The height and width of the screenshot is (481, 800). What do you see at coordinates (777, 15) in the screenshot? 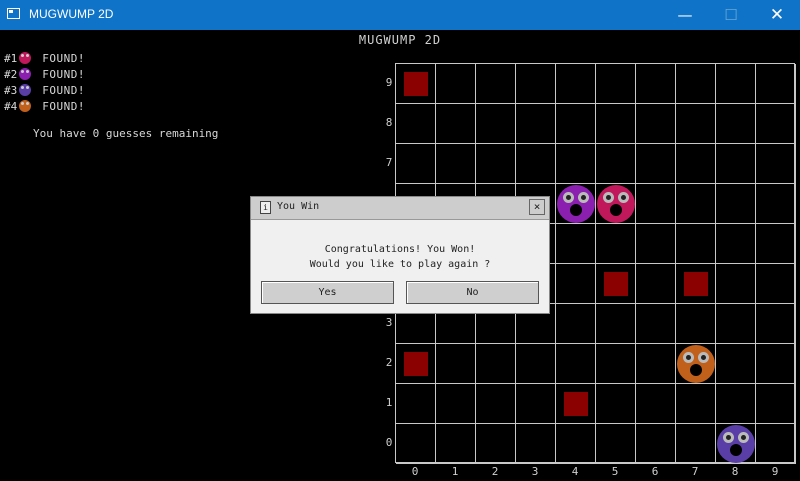
I see `close-button: ✕` at bounding box center [777, 15].